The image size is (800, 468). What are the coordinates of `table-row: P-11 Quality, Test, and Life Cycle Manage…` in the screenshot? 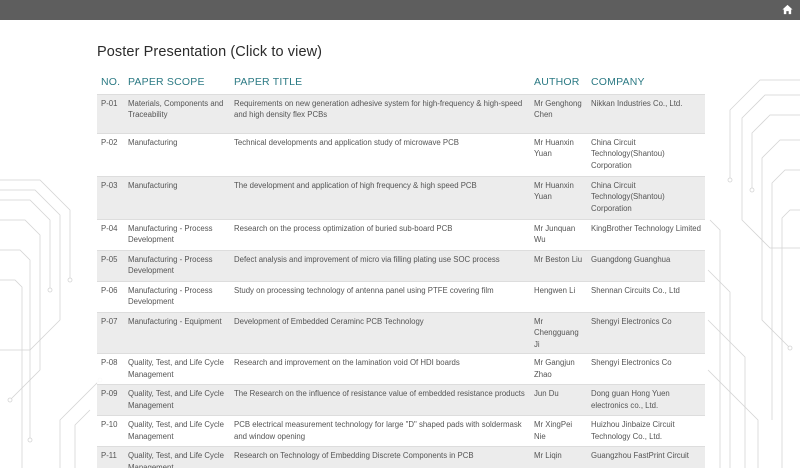 It's located at (401, 457).